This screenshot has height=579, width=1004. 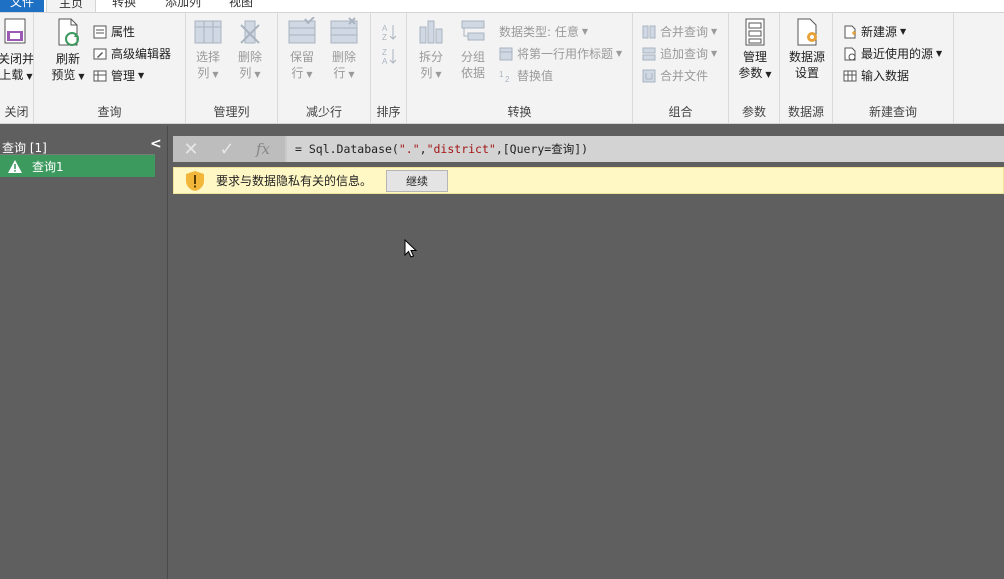 I want to click on split-column-icon, so click(x=431, y=32).